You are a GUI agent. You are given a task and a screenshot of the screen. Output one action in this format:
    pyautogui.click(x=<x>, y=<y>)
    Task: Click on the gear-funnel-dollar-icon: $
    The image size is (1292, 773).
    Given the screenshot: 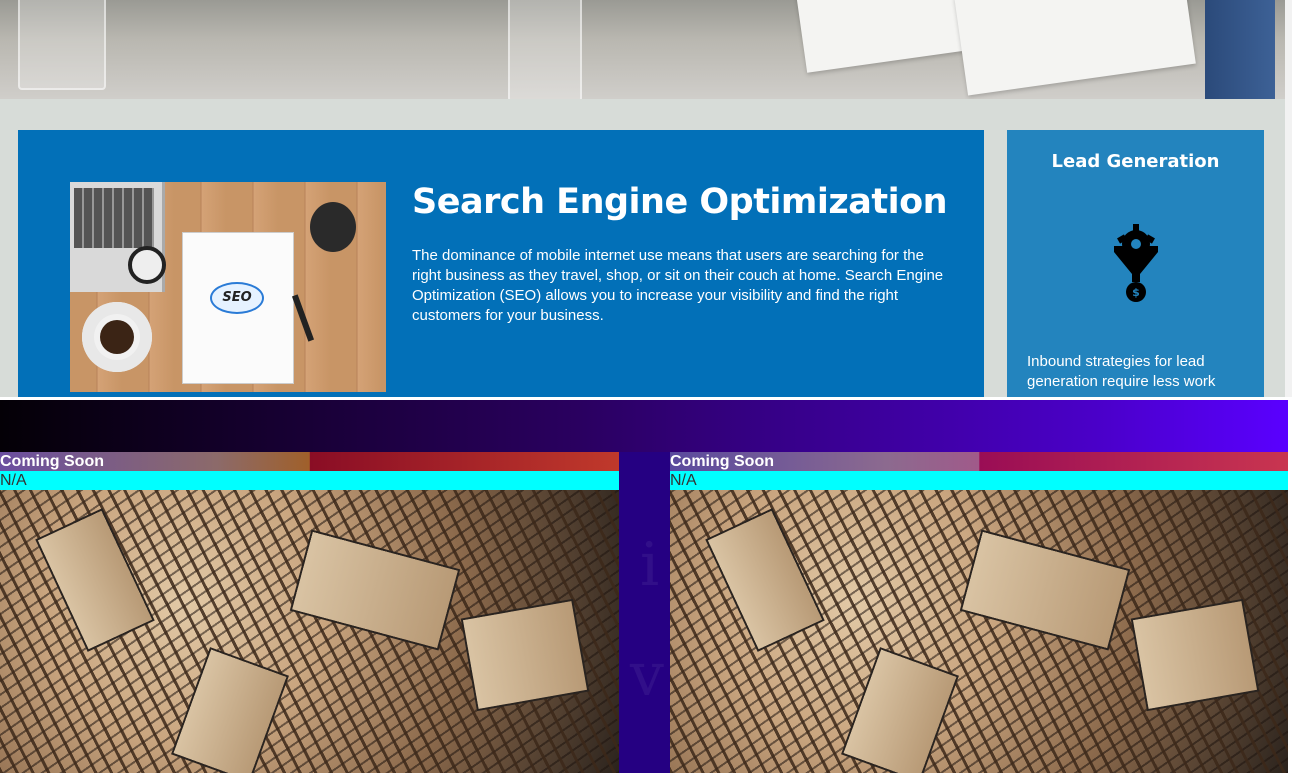 What is the action you would take?
    pyautogui.click(x=1136, y=263)
    